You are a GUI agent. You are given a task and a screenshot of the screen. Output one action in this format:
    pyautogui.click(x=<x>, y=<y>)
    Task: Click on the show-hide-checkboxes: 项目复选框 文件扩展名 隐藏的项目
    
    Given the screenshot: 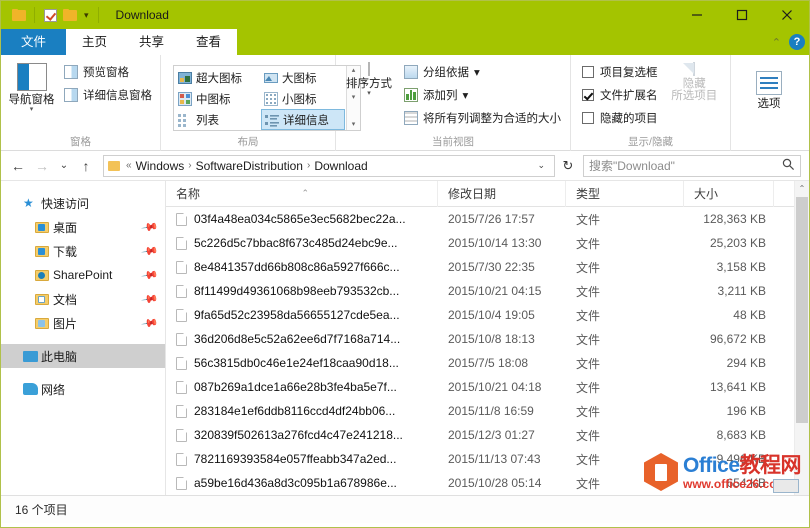 What is the action you would take?
    pyautogui.click(x=618, y=93)
    